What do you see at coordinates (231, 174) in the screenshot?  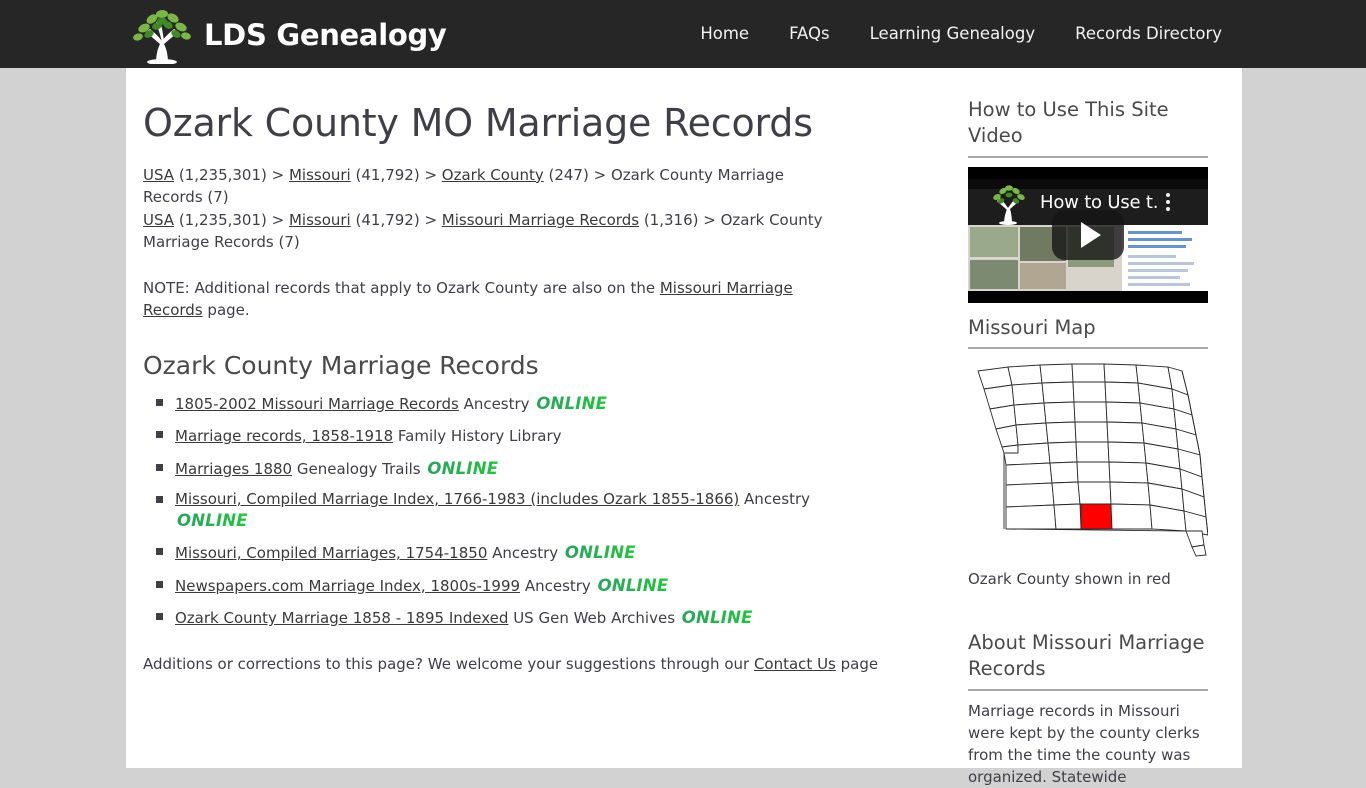 I see `breadcrumb-usa-count: (1,235,301) >` at bounding box center [231, 174].